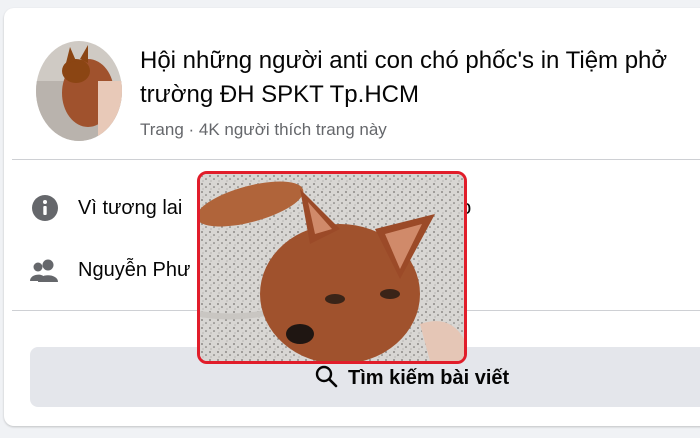  What do you see at coordinates (79, 91) in the screenshot?
I see `page-avatar` at bounding box center [79, 91].